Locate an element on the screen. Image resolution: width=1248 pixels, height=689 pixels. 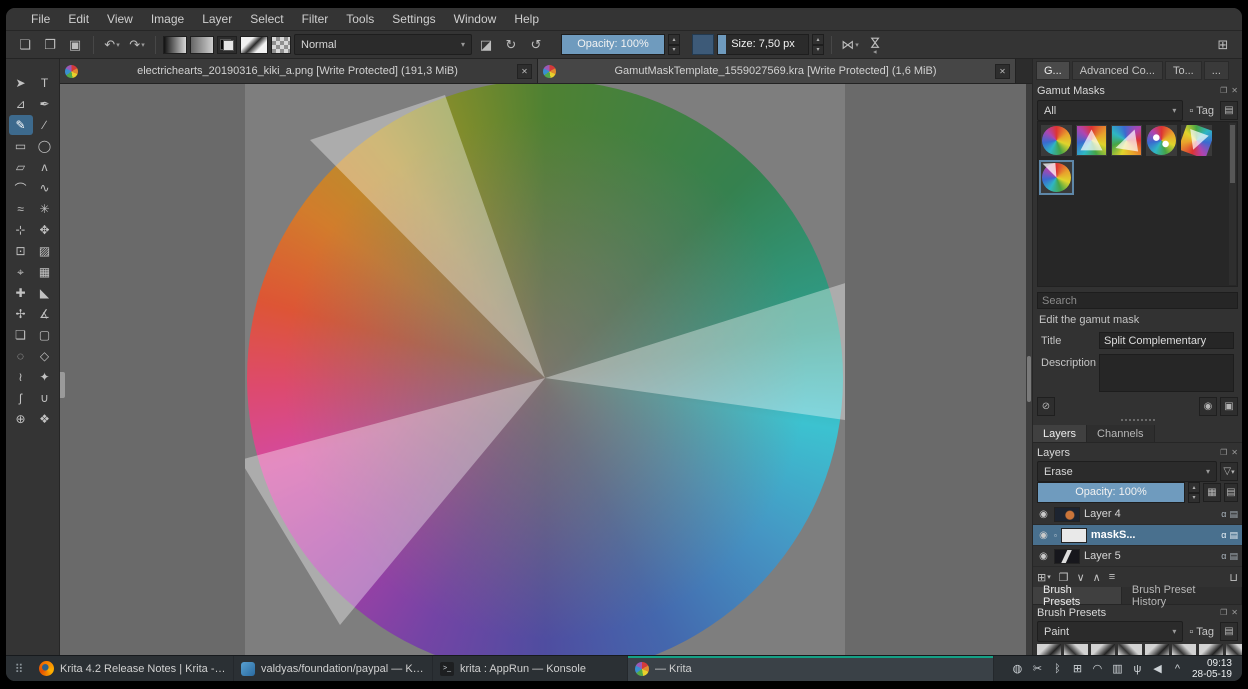
reload-preset-button: ↻ is located at coordinates (511, 45).